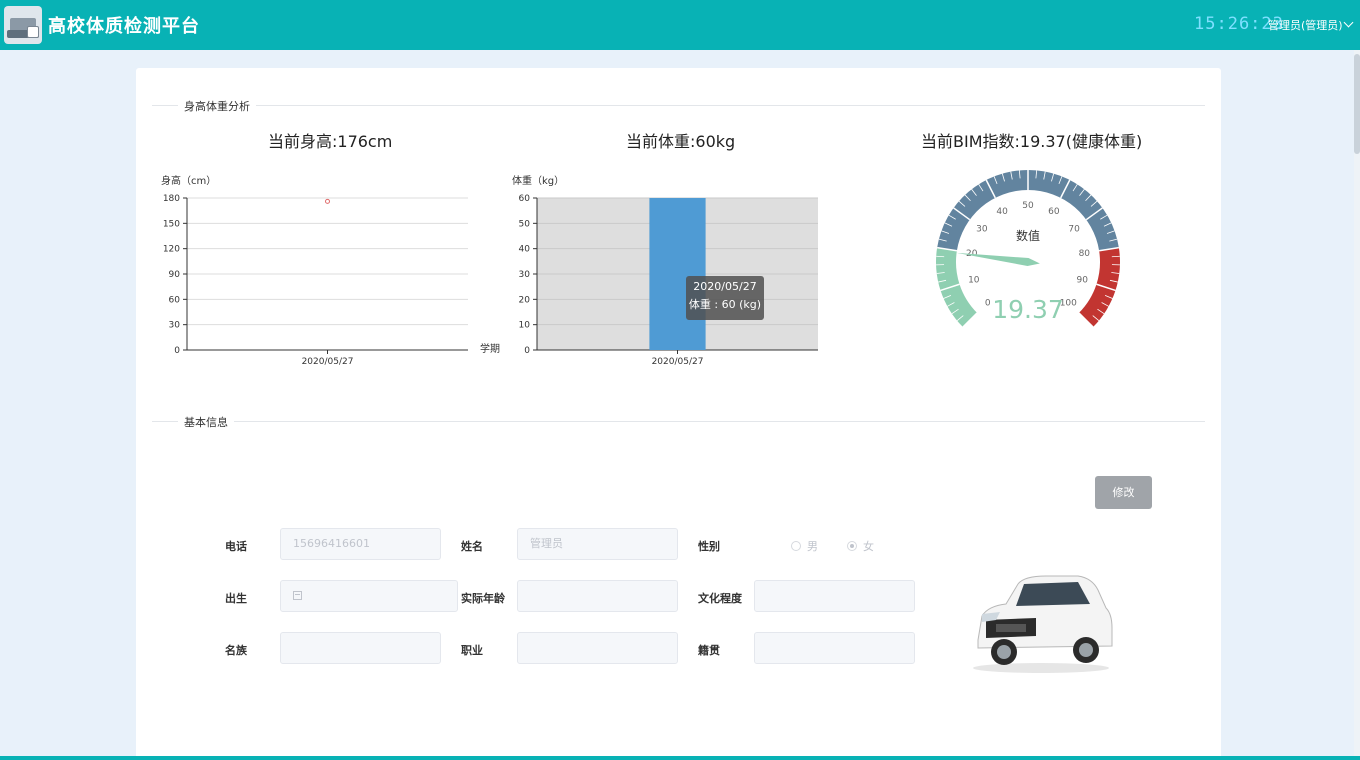  What do you see at coordinates (680, 25) in the screenshot?
I see `top-bar: 高校体质检测平台 15:26:23 管理员(管理员)` at bounding box center [680, 25].